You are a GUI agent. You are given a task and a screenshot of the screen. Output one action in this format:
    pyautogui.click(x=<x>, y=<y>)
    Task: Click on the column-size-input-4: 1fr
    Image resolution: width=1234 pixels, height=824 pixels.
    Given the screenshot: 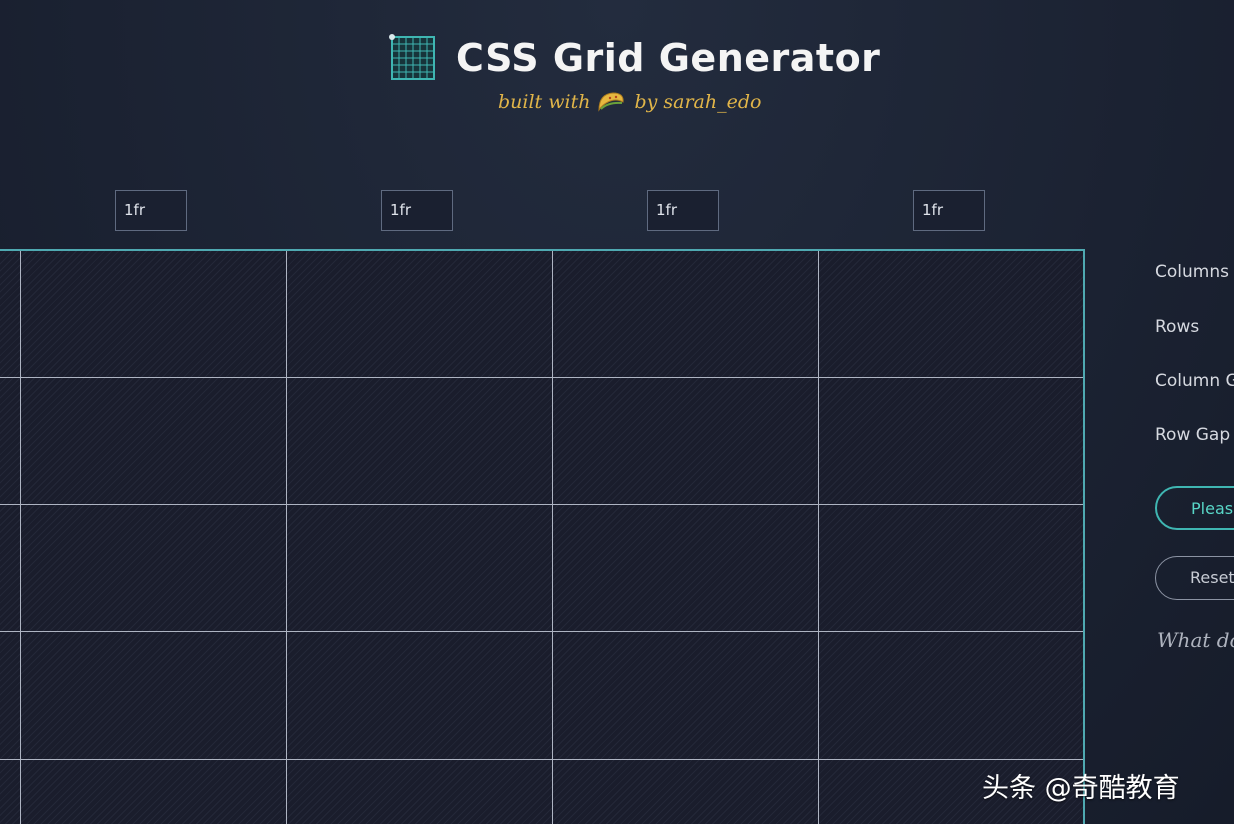 What is the action you would take?
    pyautogui.click(x=949, y=210)
    